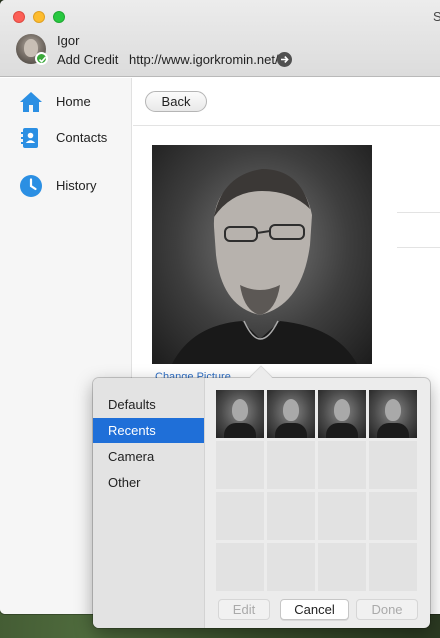 Image resolution: width=440 pixels, height=638 pixels. Describe the element at coordinates (31, 102) in the screenshot. I see `home-icon` at that location.